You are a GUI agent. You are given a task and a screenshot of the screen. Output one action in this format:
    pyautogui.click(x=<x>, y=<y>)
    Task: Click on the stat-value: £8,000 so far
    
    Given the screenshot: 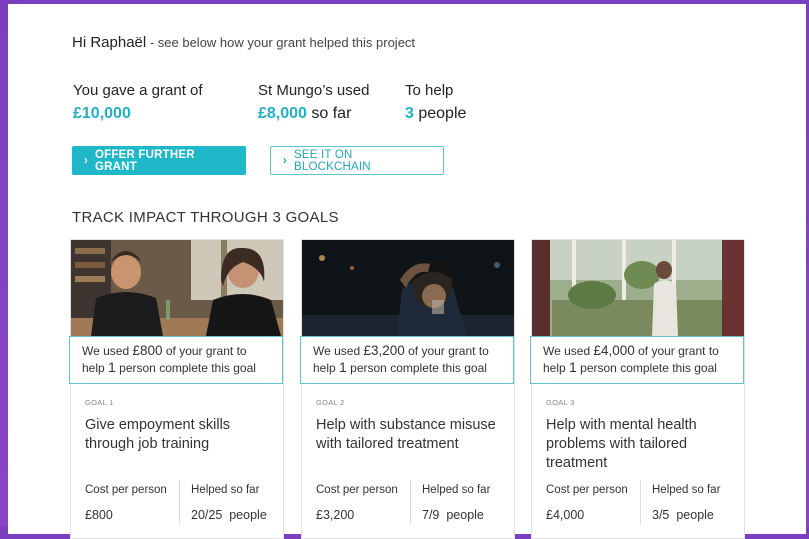 What is the action you would take?
    pyautogui.click(x=313, y=114)
    